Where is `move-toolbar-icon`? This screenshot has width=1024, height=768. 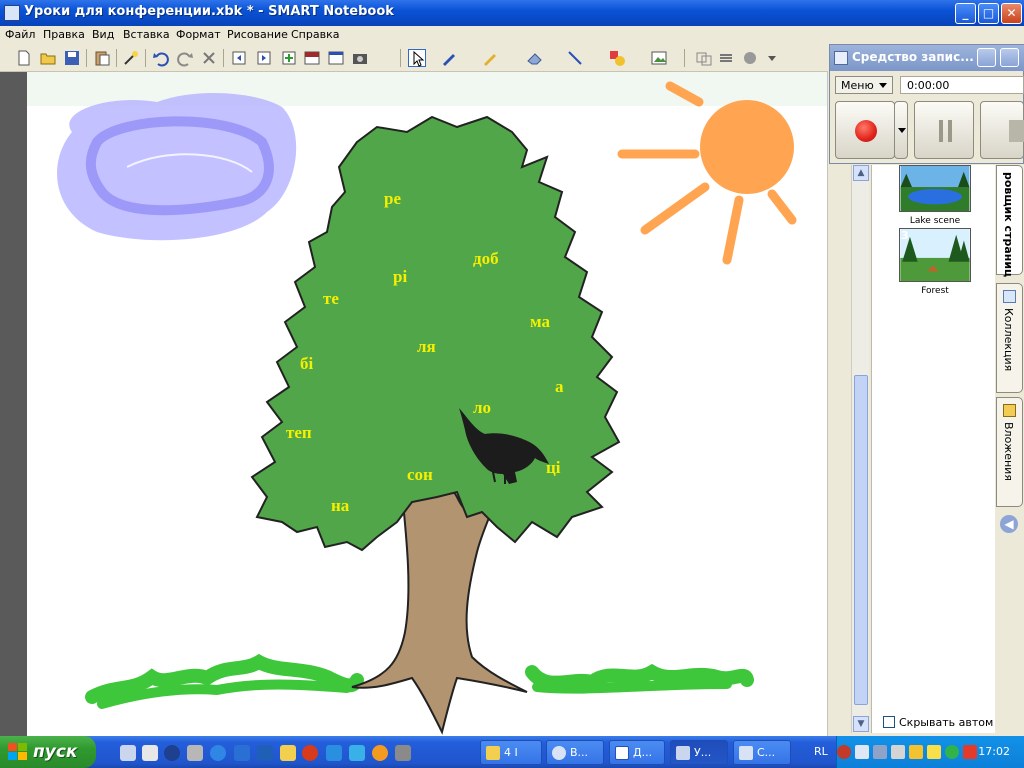 move-toolbar-icon is located at coordinates (726, 58).